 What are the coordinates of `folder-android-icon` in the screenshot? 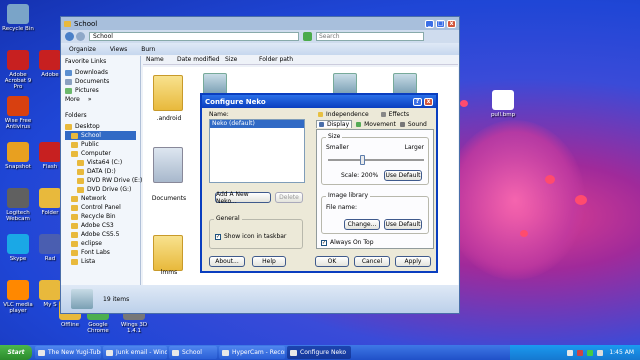 It's located at (168, 93).